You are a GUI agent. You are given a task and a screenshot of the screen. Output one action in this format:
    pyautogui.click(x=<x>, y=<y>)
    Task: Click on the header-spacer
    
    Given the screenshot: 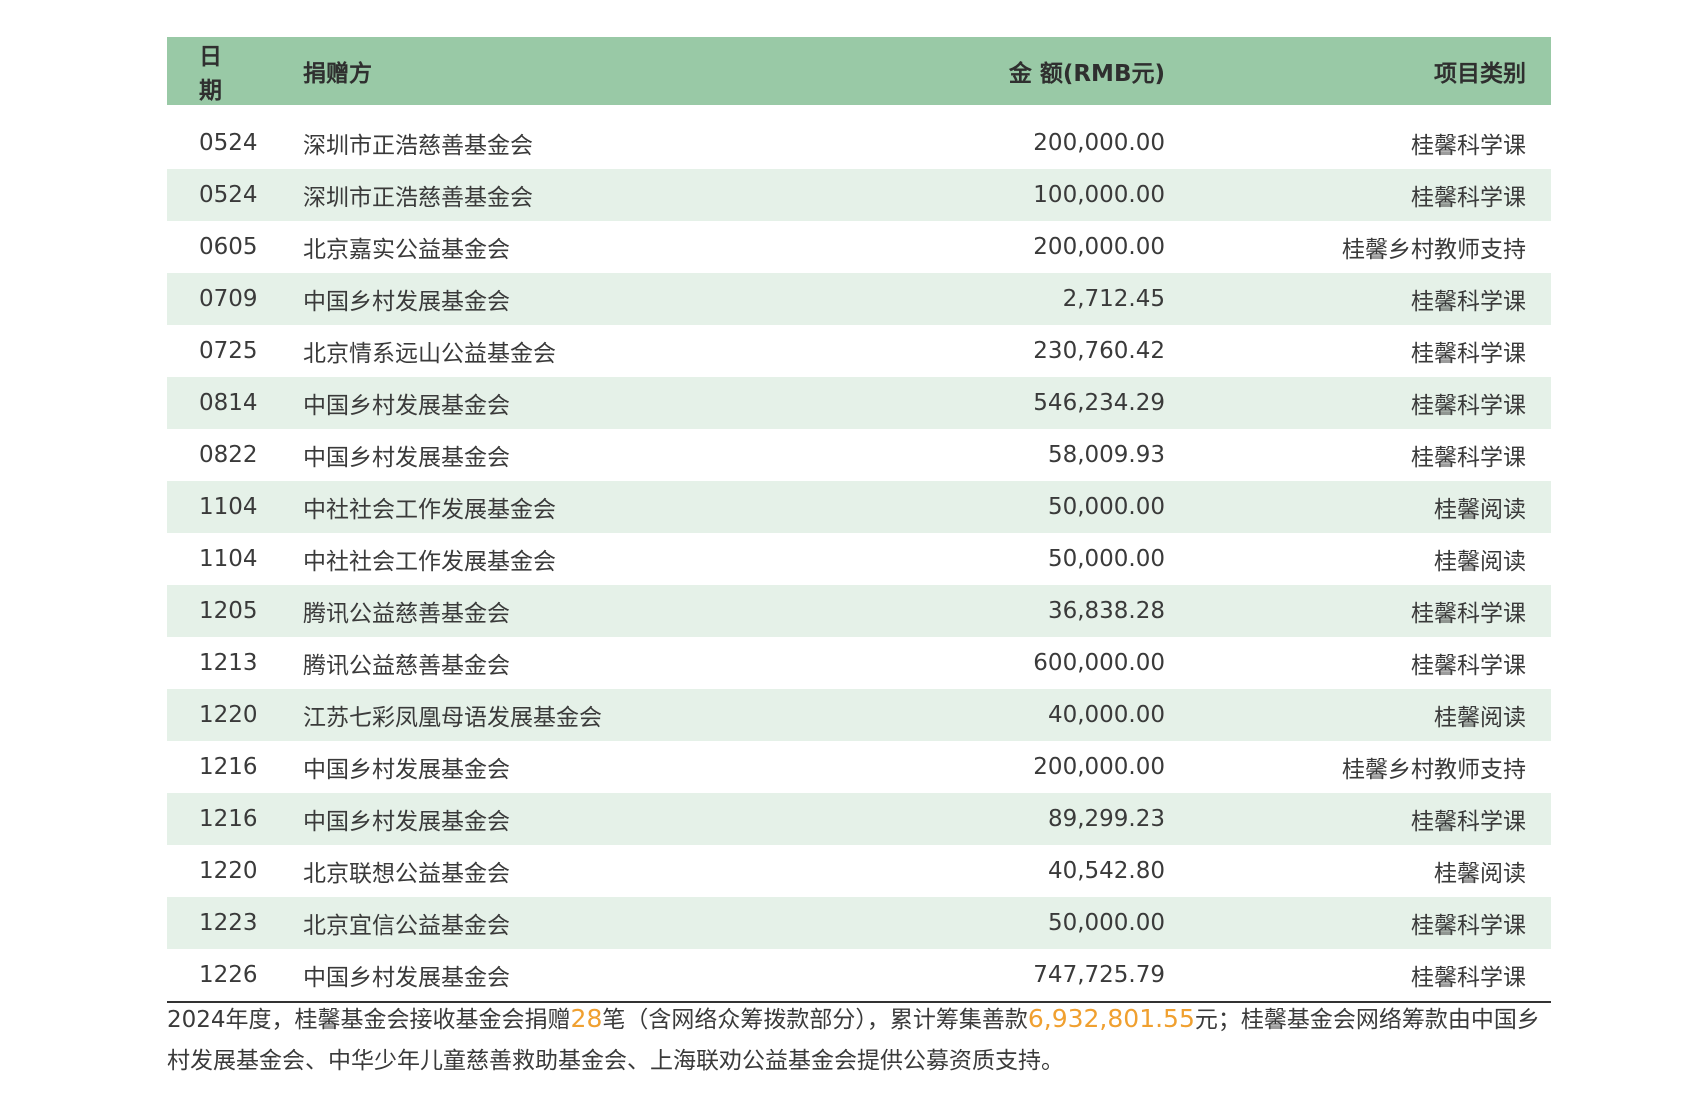 What is the action you would take?
    pyautogui.click(x=859, y=111)
    